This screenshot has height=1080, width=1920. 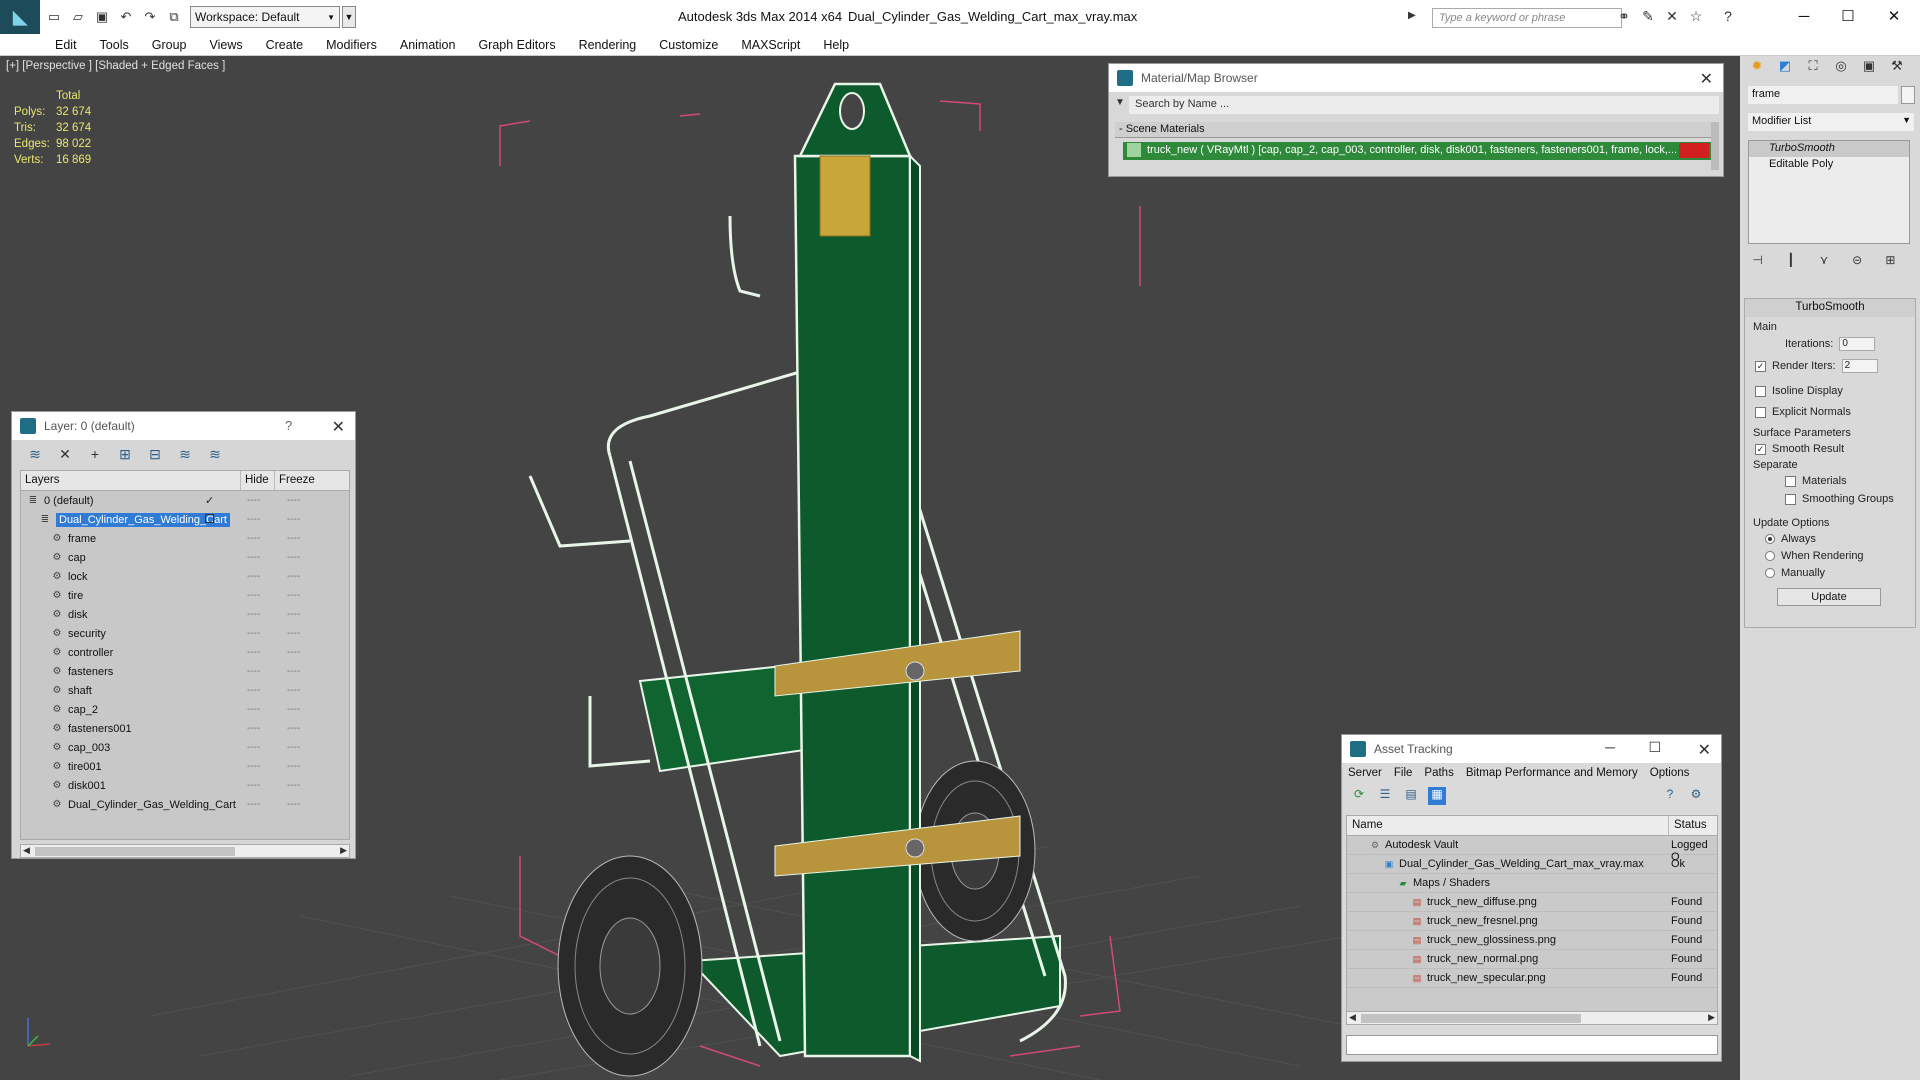 I want to click on object-color-swatch, so click(x=1908, y=95).